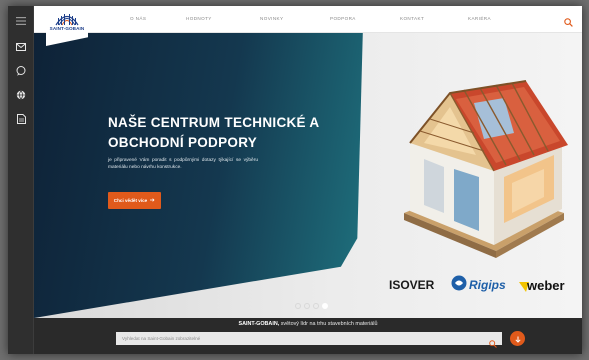 Image resolution: width=589 pixels, height=360 pixels. I want to click on globe-icon, so click(21, 95).